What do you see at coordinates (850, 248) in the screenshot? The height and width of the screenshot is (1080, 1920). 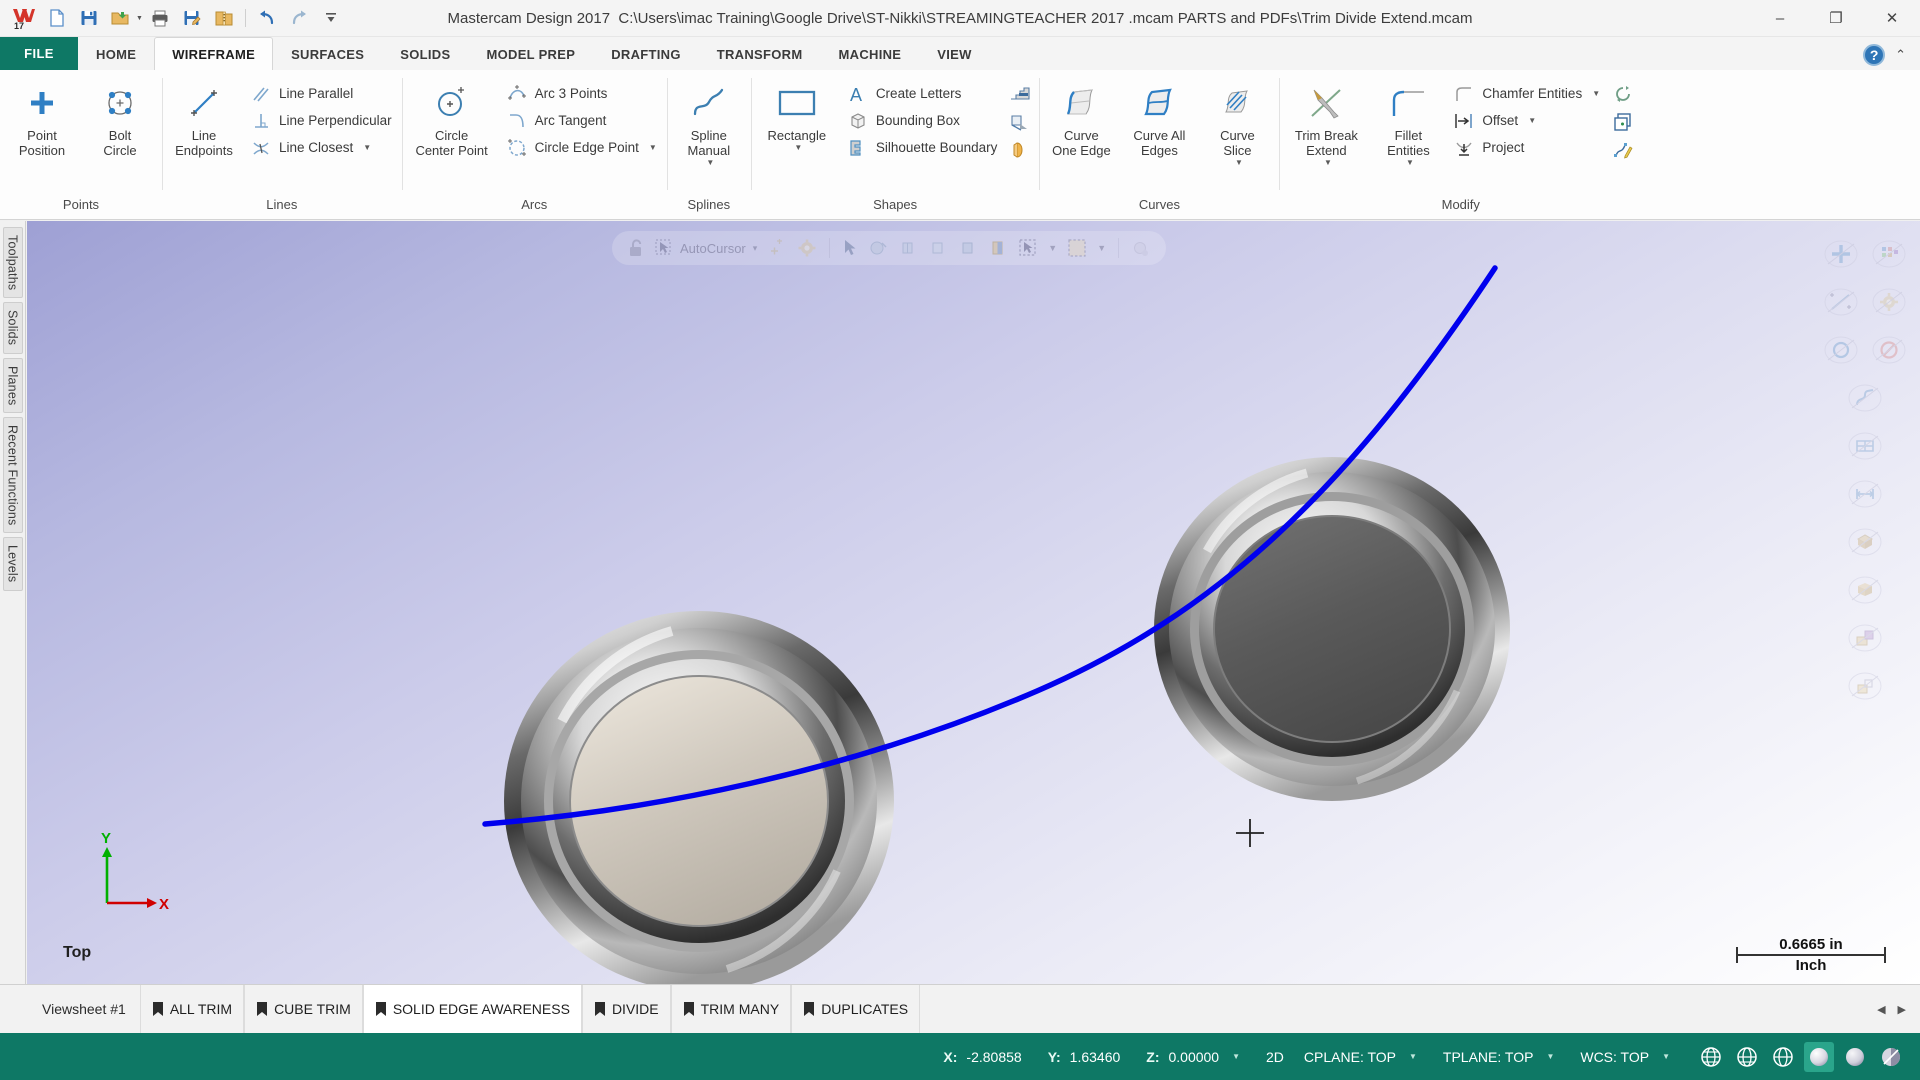 I see `select-arrow-icon` at bounding box center [850, 248].